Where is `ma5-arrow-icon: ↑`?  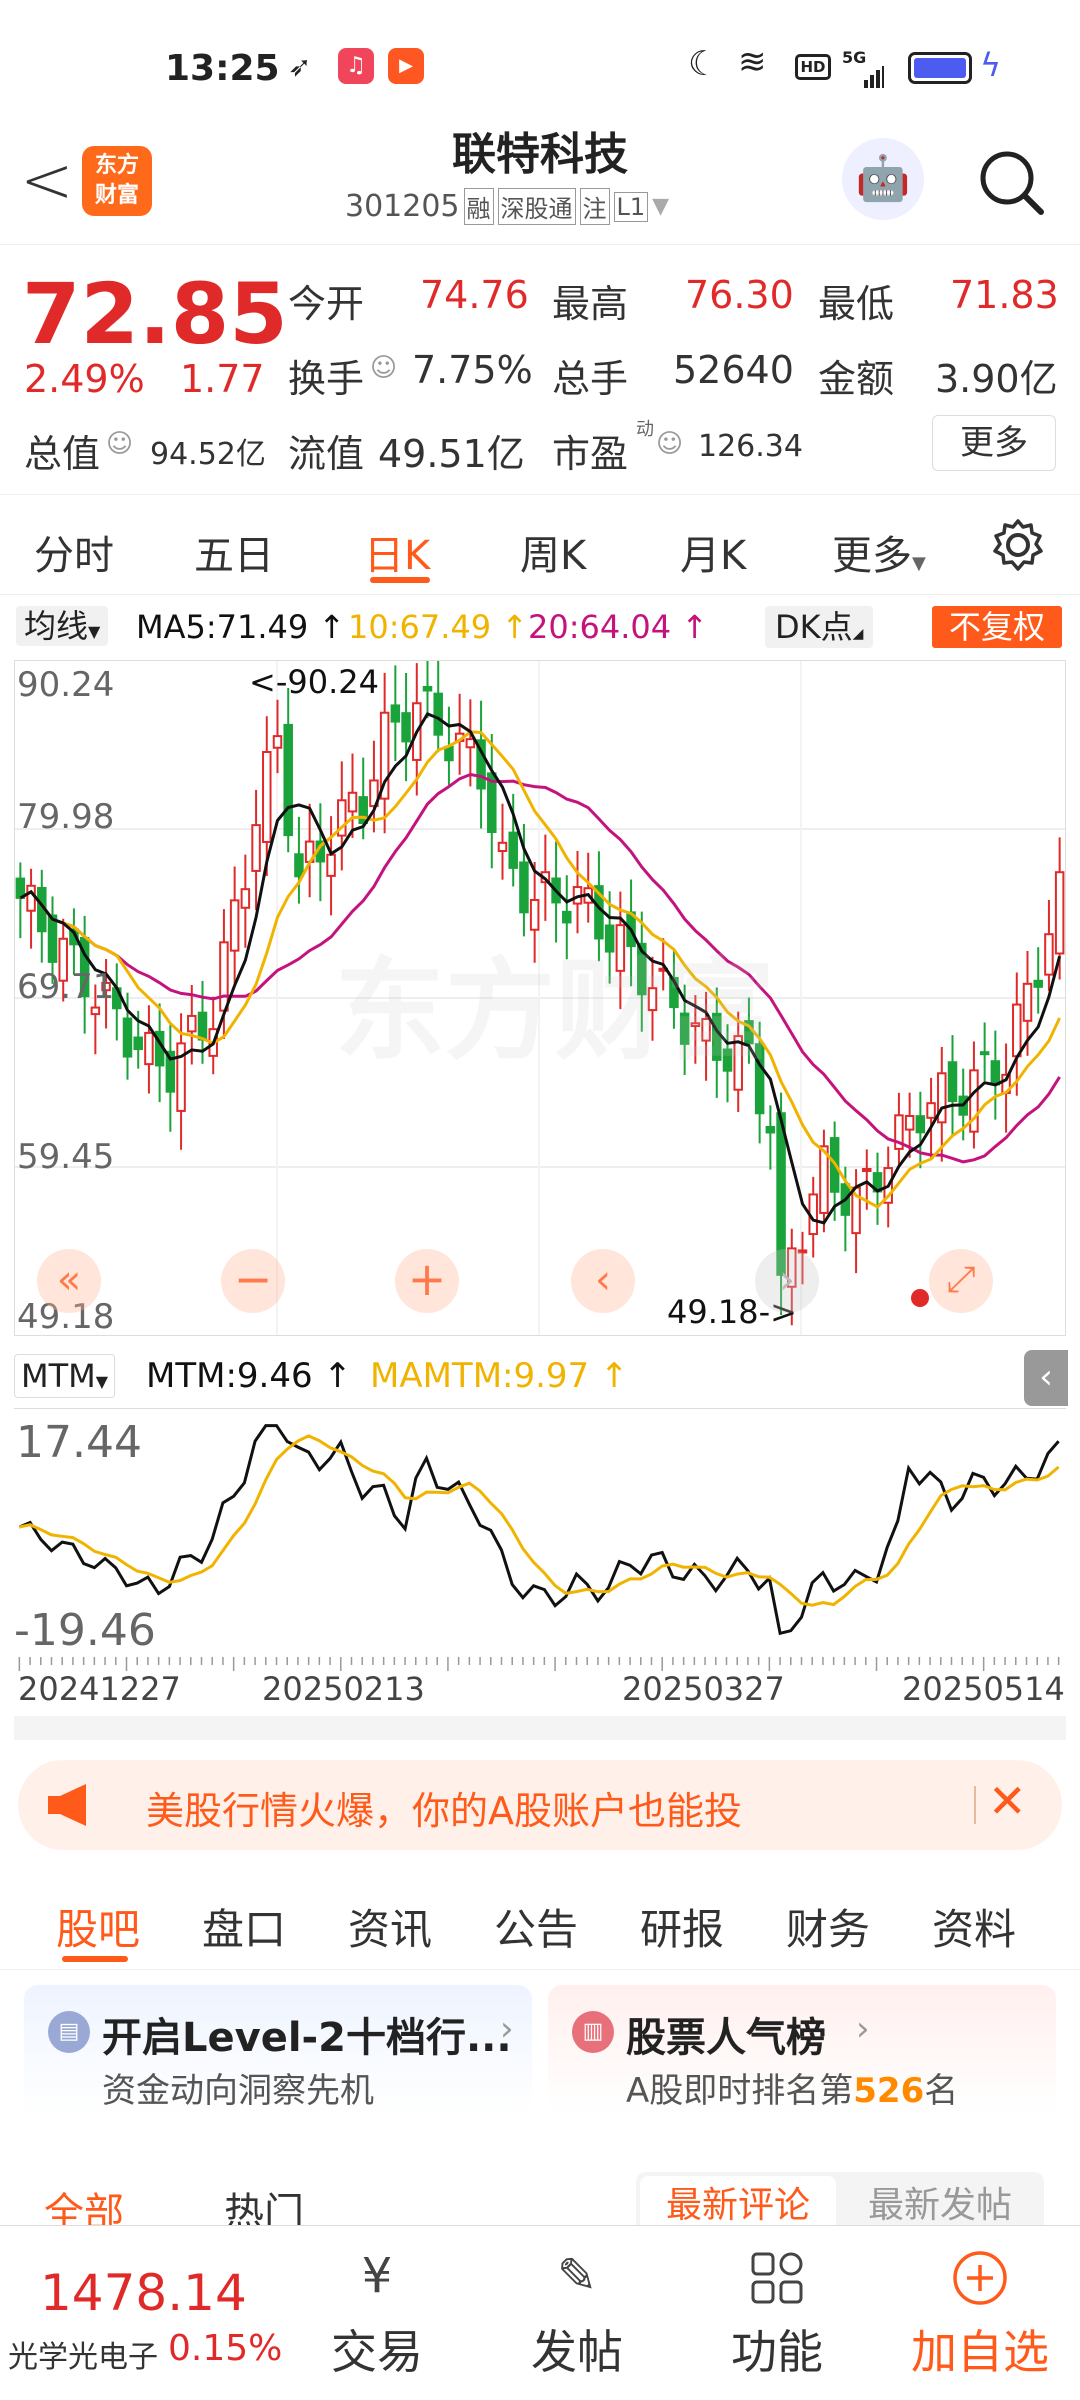
ma5-arrow-icon: ↑ is located at coordinates (332, 627).